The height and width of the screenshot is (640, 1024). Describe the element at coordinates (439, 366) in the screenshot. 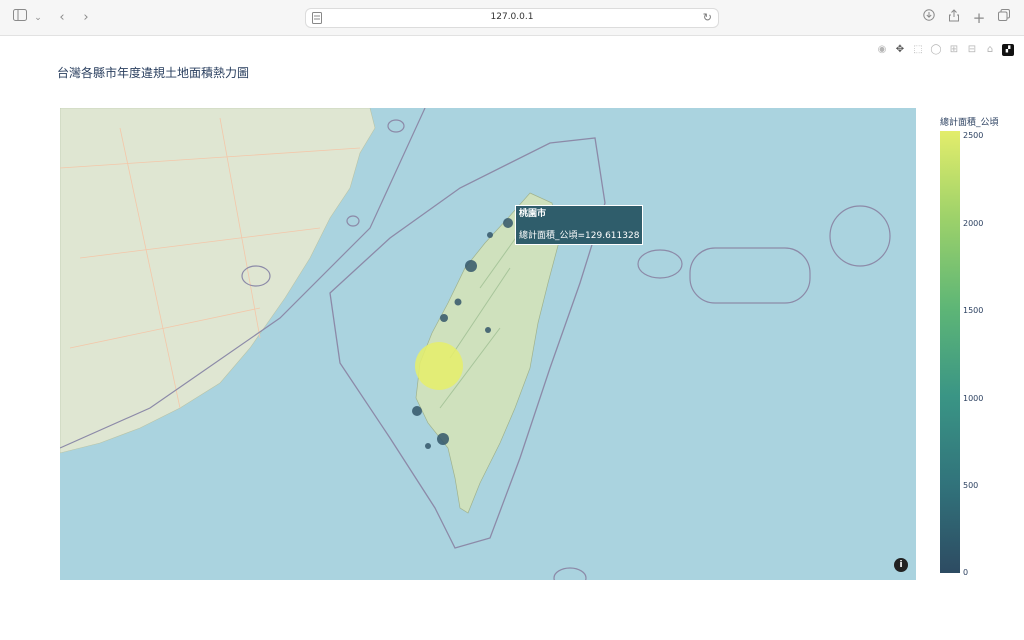

I see `marker-largest` at that location.